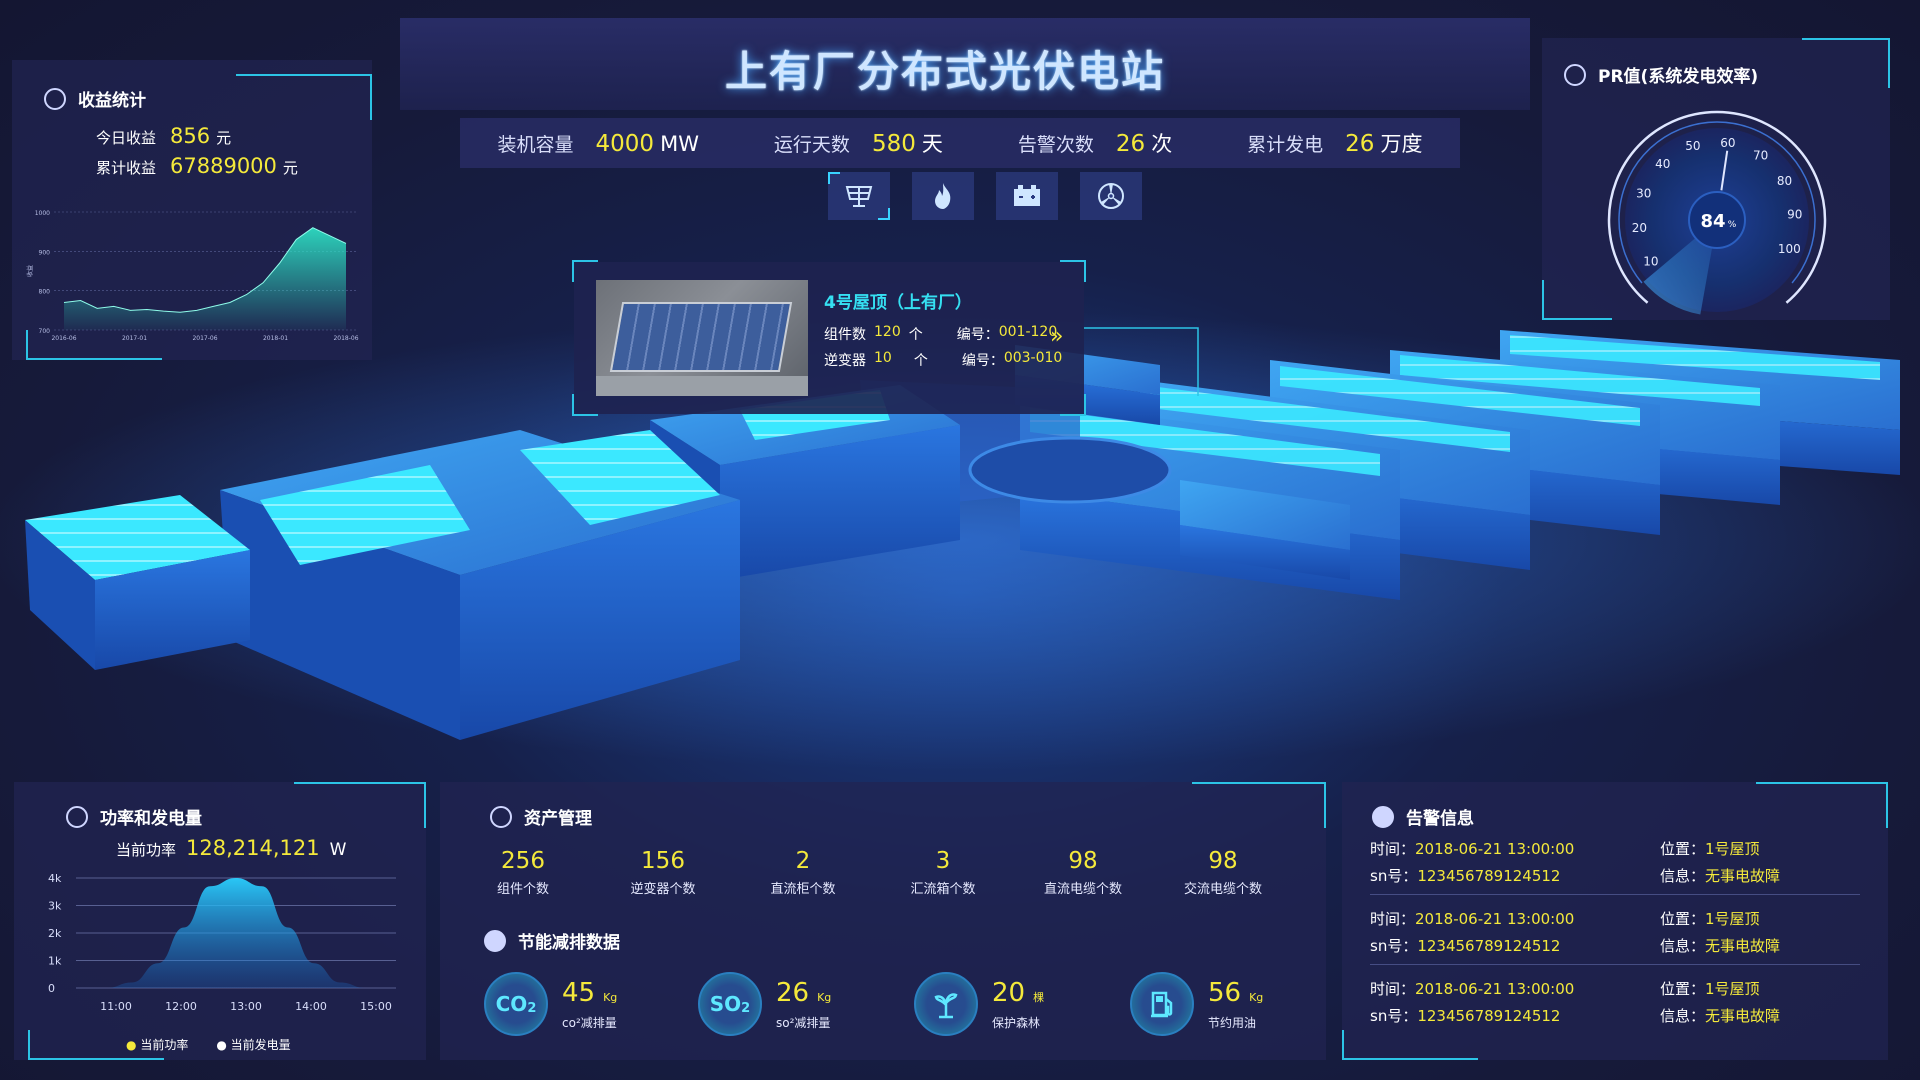 This screenshot has height=1080, width=1920. Describe the element at coordinates (943, 196) in the screenshot. I see `fire-mode-button` at that location.